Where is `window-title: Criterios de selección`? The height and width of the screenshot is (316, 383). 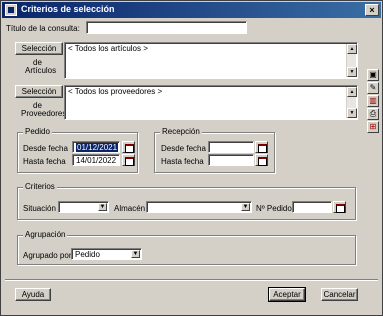 window-title: Criterios de selección is located at coordinates (68, 9).